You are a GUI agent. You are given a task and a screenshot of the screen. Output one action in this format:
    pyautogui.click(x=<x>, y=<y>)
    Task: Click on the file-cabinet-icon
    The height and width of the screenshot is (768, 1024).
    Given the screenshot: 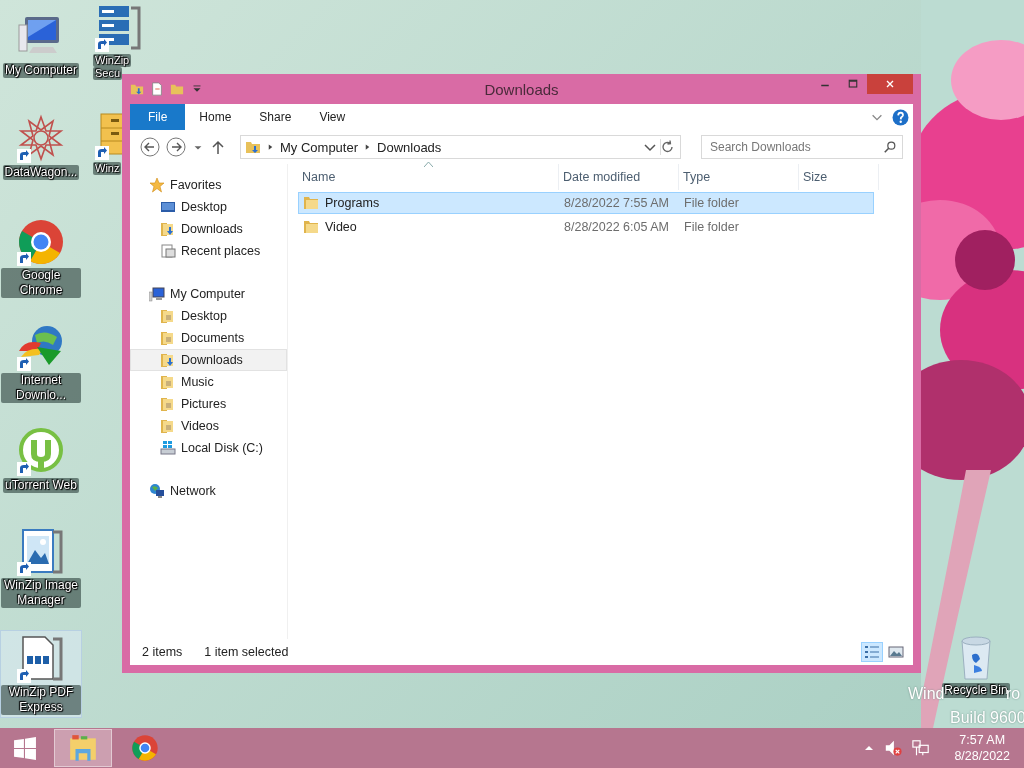 What is the action you would take?
    pyautogui.click(x=111, y=134)
    